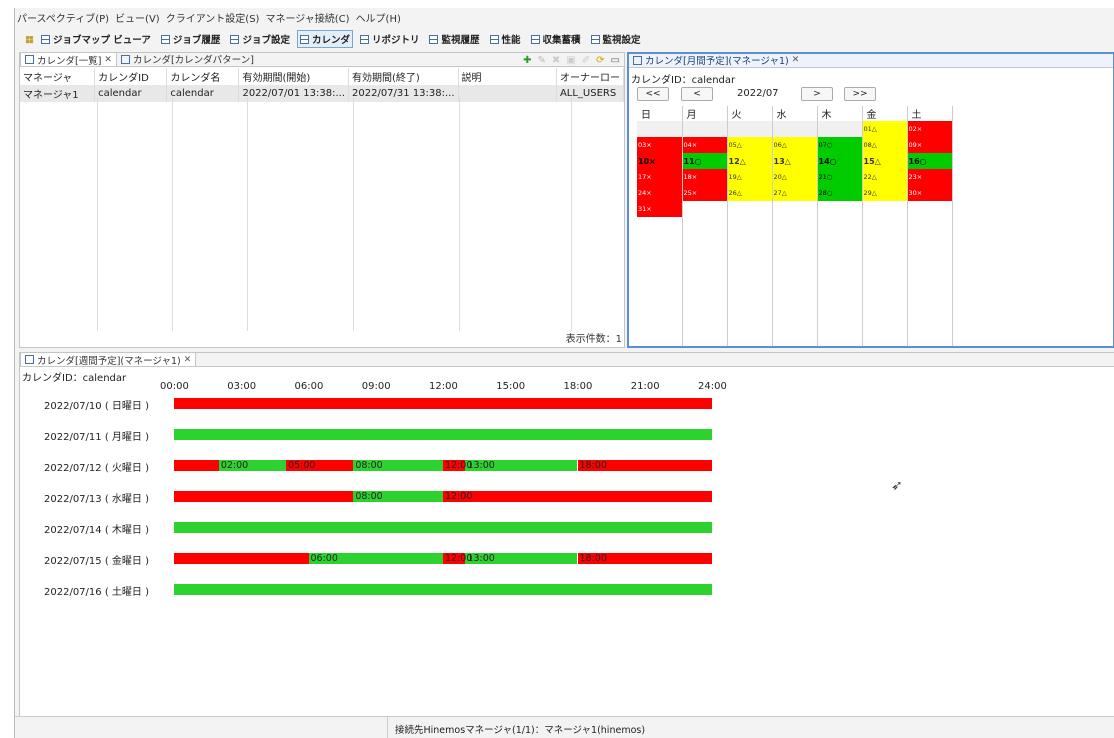  What do you see at coordinates (242, 386) in the screenshot?
I see `hour-tick-label: 03:00` at bounding box center [242, 386].